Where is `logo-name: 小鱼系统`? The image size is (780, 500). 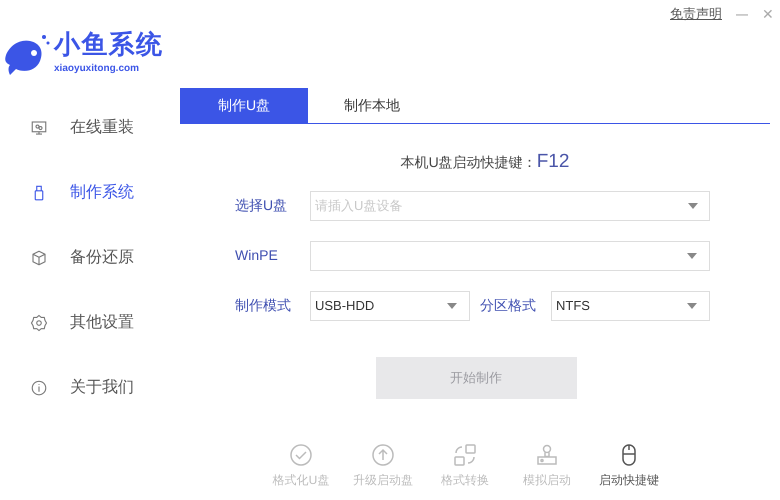 logo-name: 小鱼系统 is located at coordinates (109, 43).